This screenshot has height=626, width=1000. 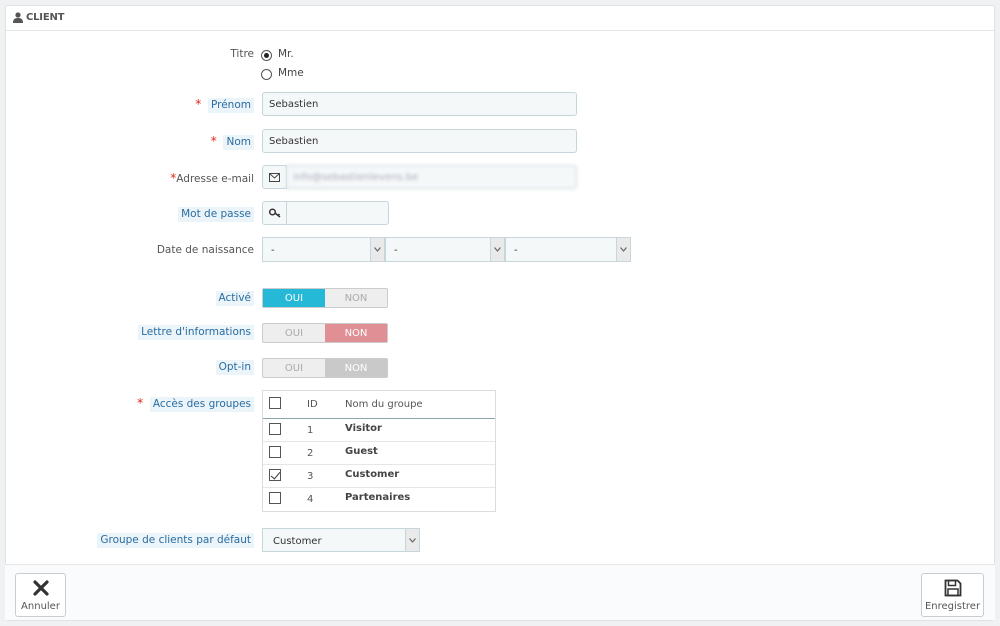 I want to click on prenom-input: Sebastien, so click(x=419, y=104).